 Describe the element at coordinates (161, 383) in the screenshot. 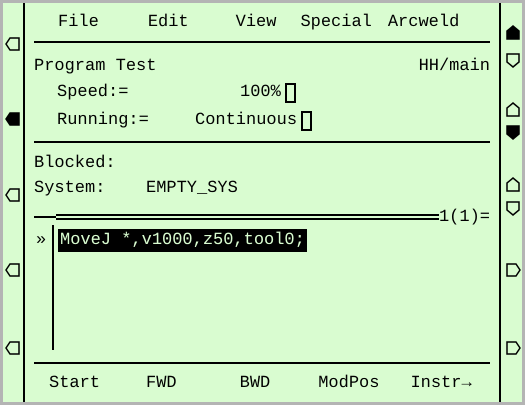

I see `softkey: FWD` at that location.